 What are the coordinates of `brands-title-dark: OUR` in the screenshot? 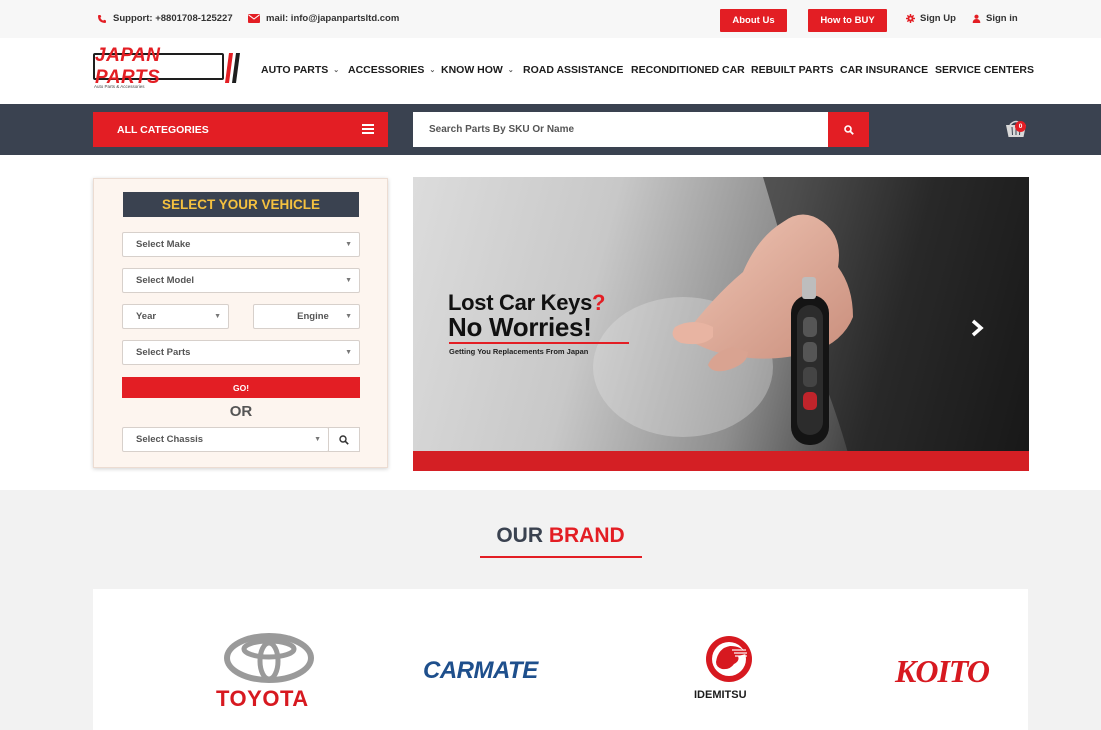 It's located at (519, 535).